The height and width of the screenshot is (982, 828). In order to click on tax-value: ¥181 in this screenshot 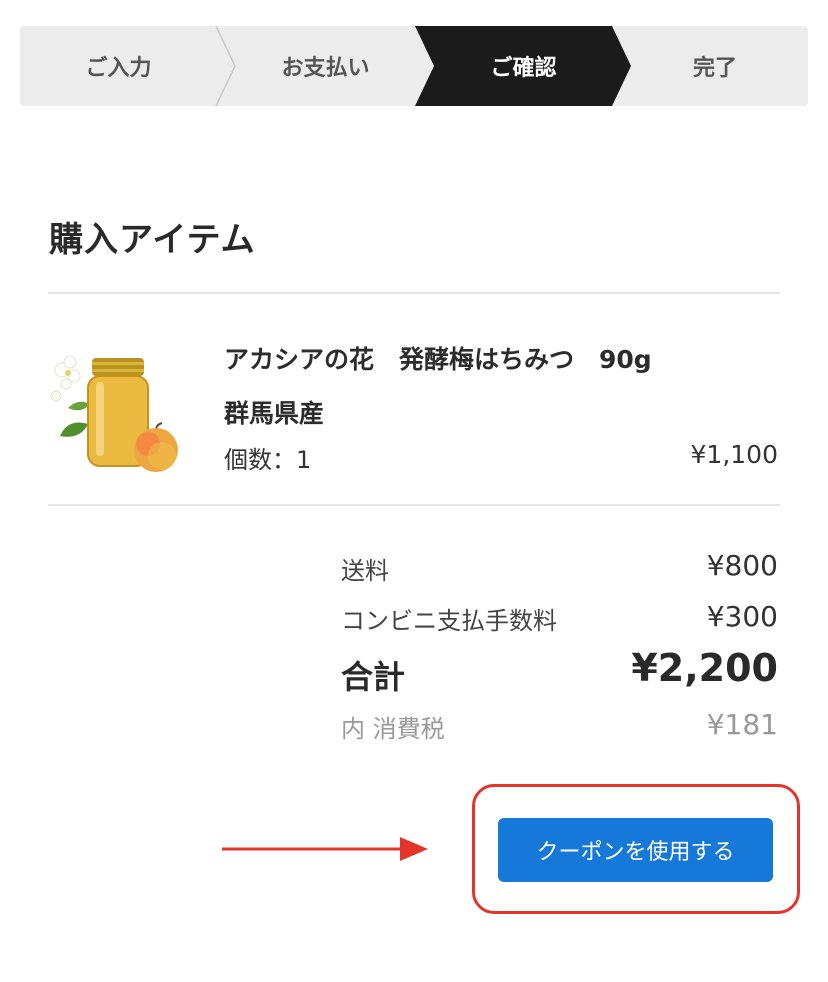, I will do `click(742, 724)`.